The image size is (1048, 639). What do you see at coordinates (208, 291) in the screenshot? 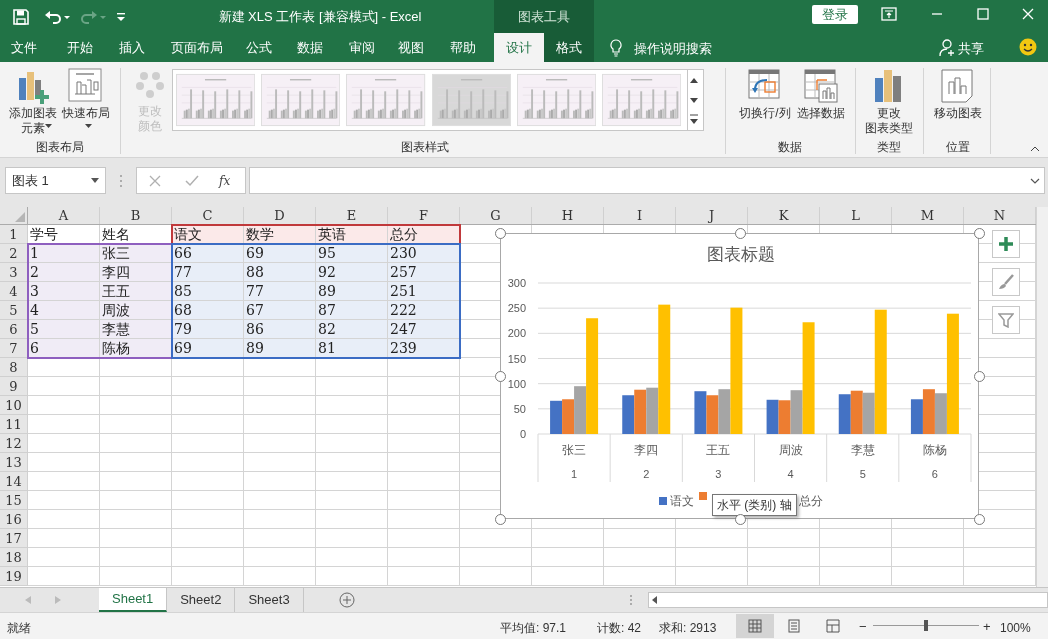
I see `table-cell: 85` at bounding box center [208, 291].